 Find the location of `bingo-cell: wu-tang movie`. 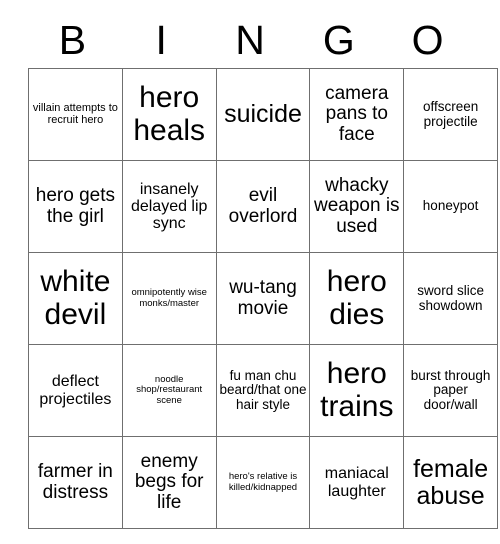

bingo-cell: wu-tang movie is located at coordinates (263, 298).